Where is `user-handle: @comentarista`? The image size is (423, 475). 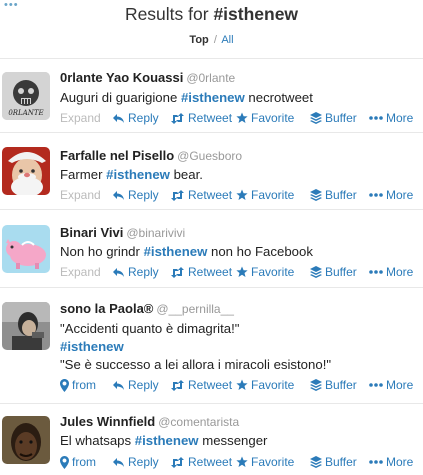 user-handle: @comentarista is located at coordinates (198, 422).